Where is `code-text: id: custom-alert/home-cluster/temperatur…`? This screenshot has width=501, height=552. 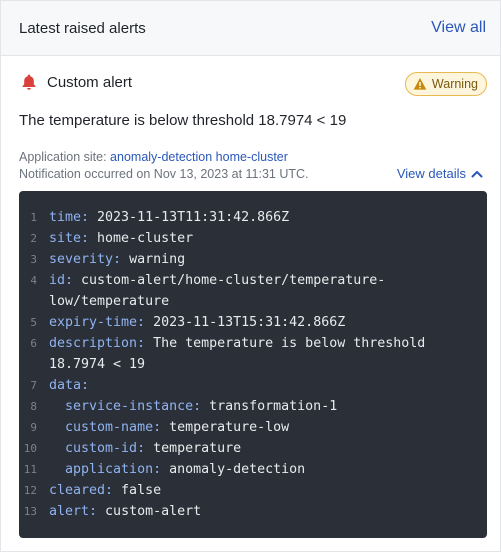 code-text: id: custom-alert/home-cluster/temperatur… is located at coordinates (259, 291).